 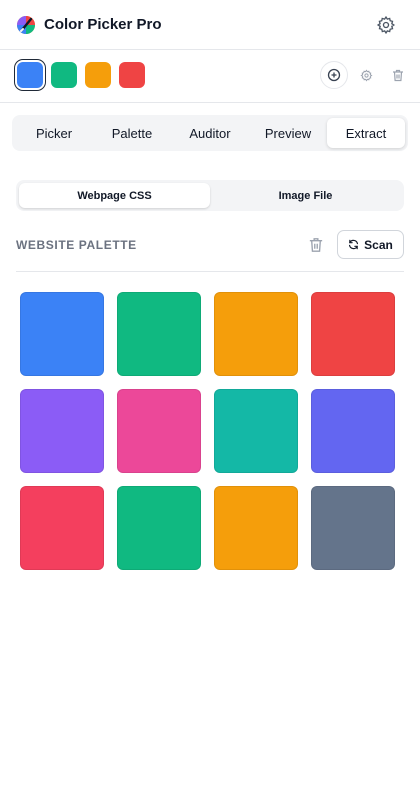 I want to click on scan-label: Scan, so click(x=378, y=244).